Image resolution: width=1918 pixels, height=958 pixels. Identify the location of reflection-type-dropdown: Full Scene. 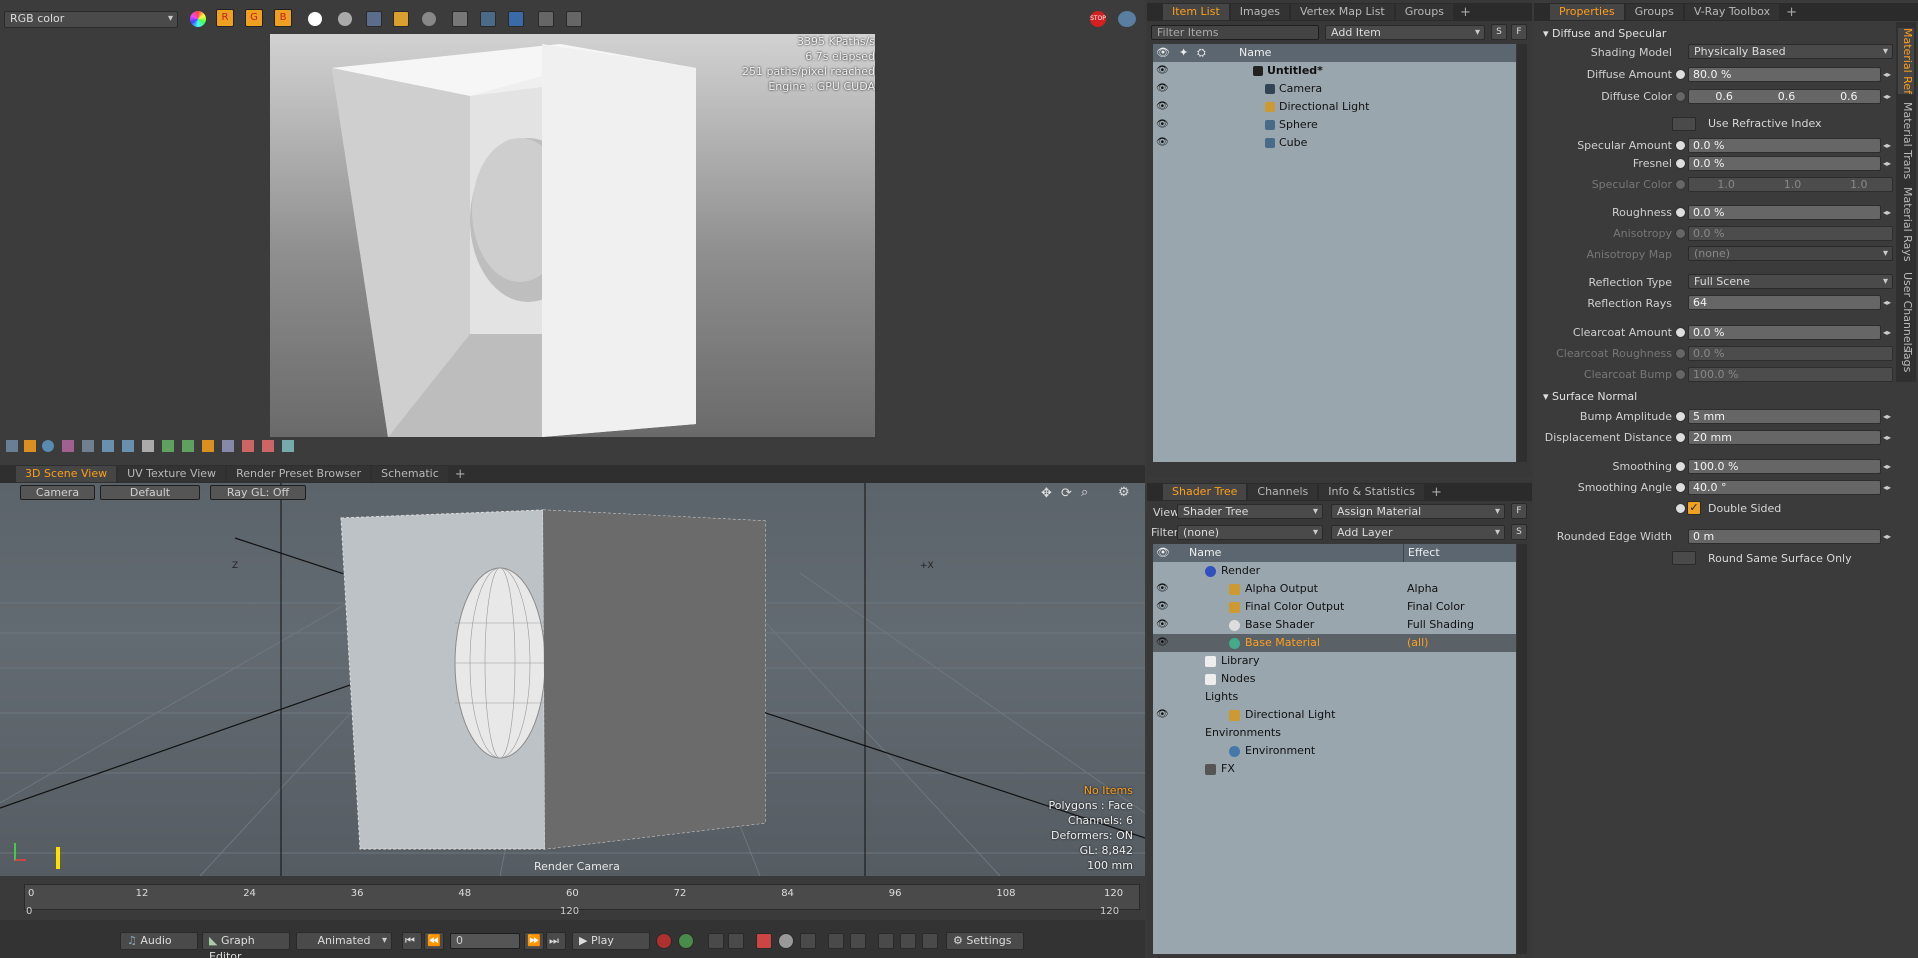
(1790, 281).